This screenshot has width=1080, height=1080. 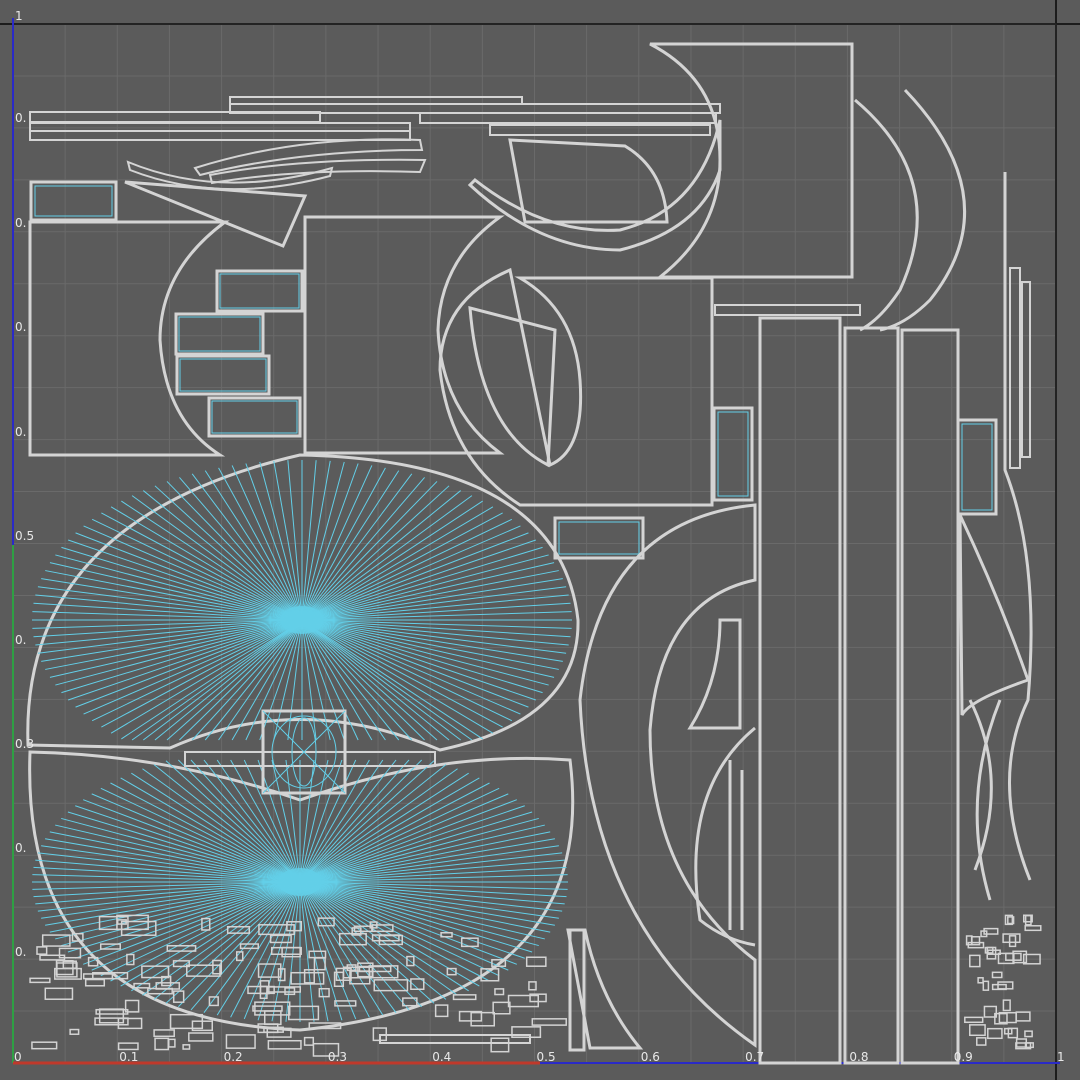 I want to click on uv-island-small-boxes, so click(x=239, y=353).